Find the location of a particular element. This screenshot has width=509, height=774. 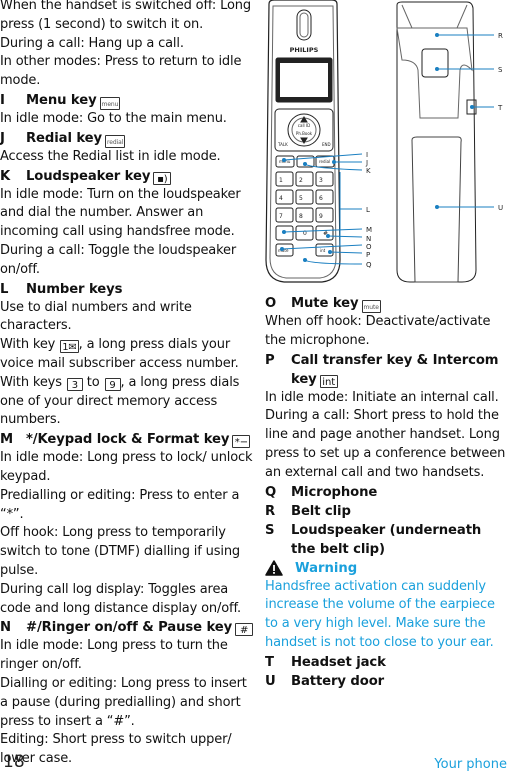

item-heading-k: K Loudspeaker key ▪) is located at coordinates (128, 176).